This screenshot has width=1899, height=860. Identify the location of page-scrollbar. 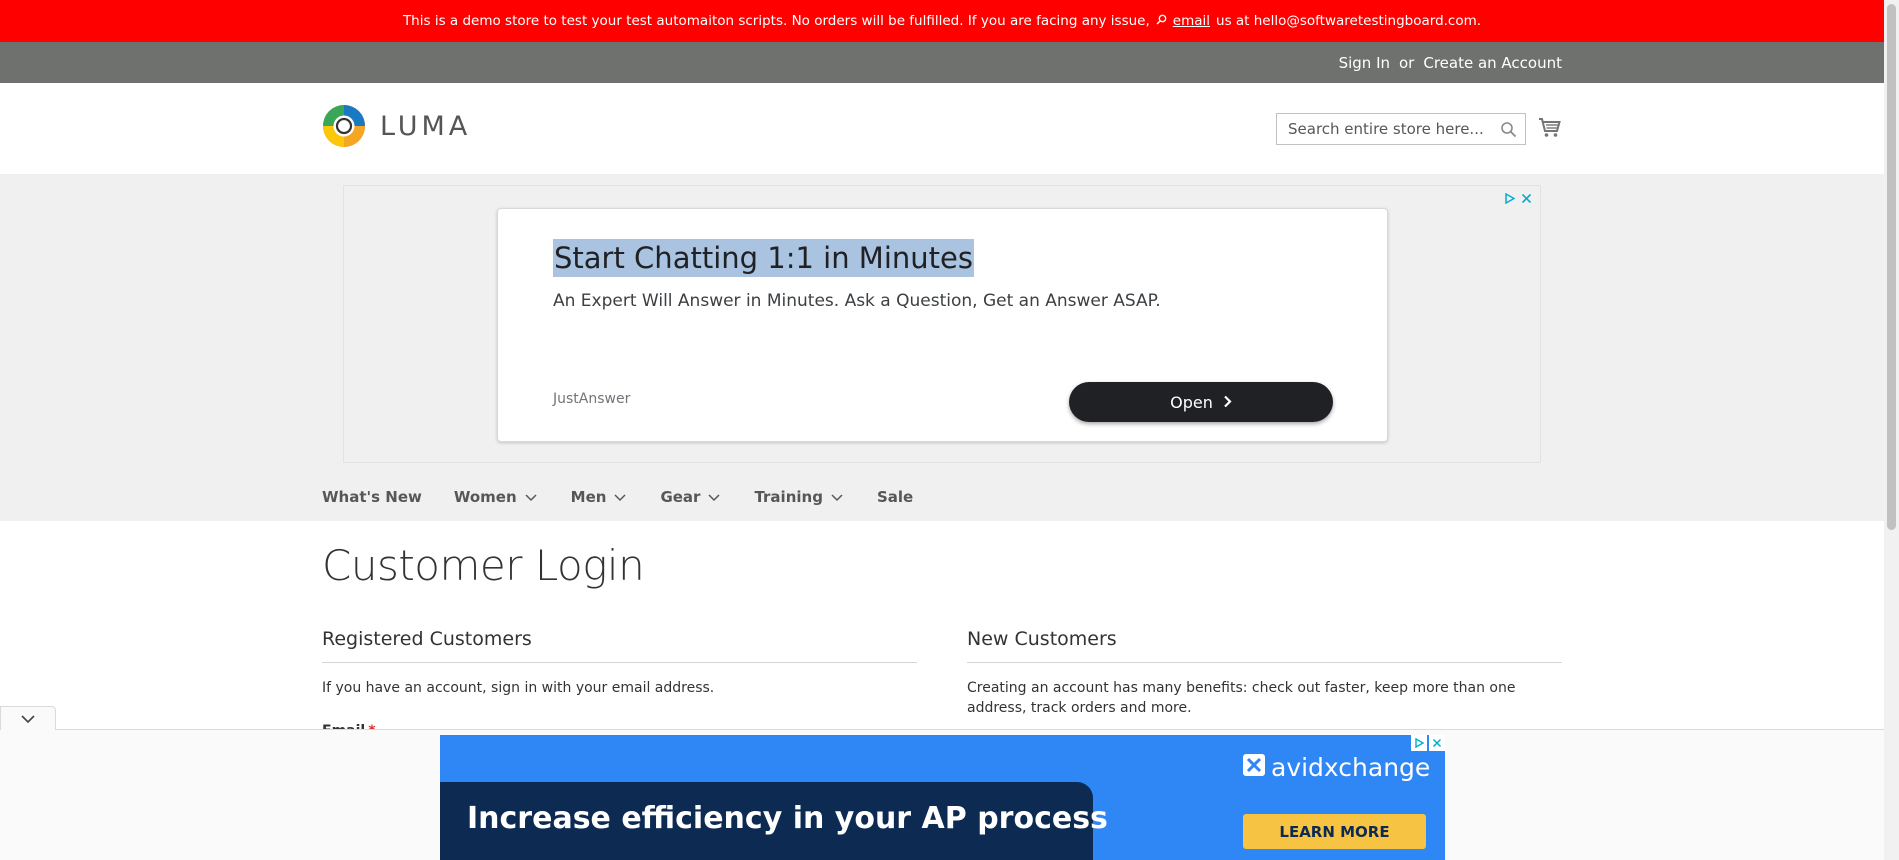
(1891, 430).